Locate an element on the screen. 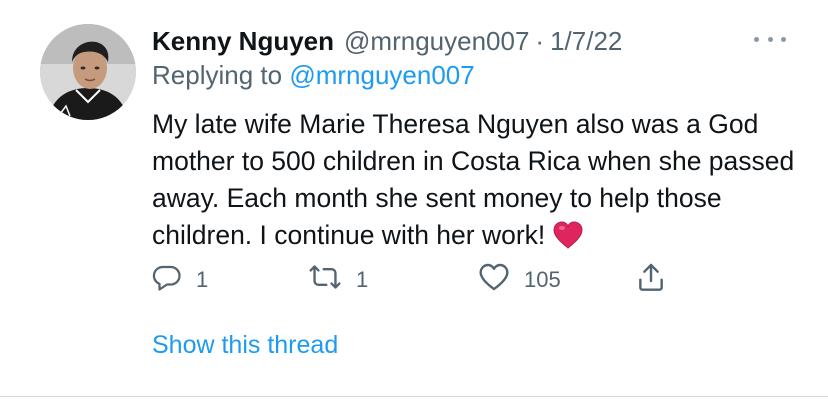 This screenshot has height=402, width=828. avatar-photo is located at coordinates (88, 72).